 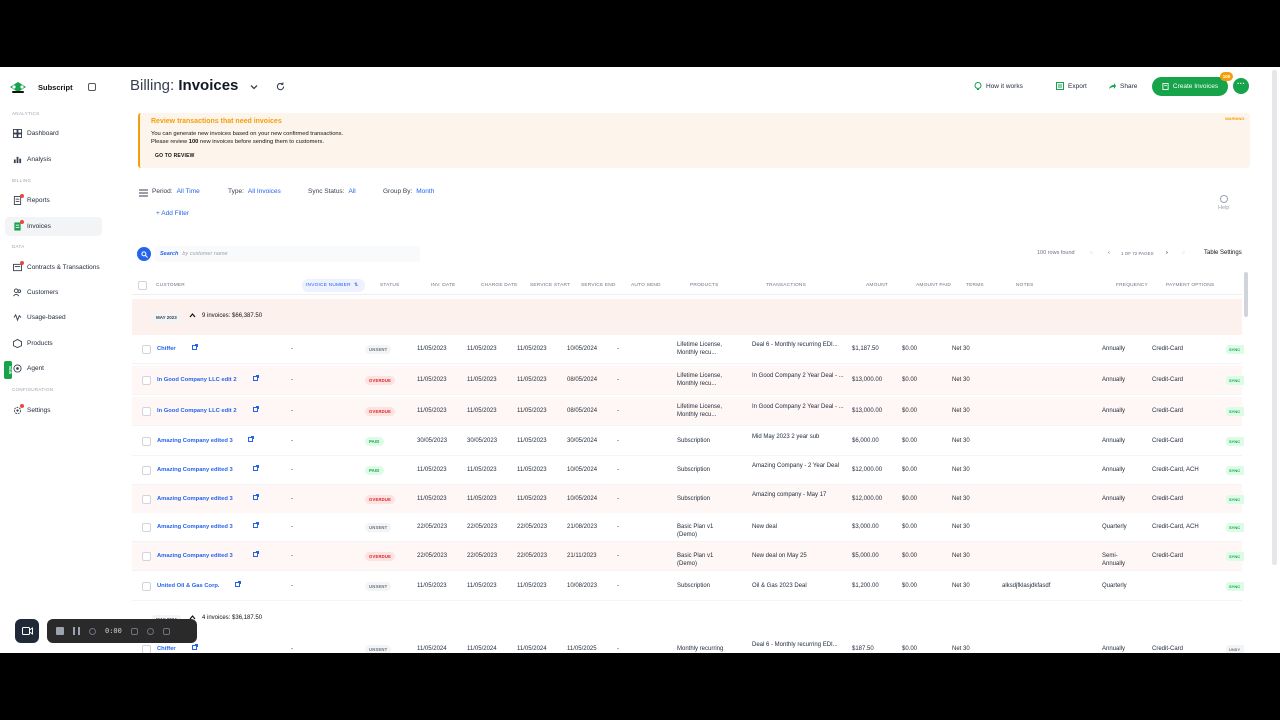 I want to click on sidebar-item-dashboard: Dashboard, so click(x=53, y=133).